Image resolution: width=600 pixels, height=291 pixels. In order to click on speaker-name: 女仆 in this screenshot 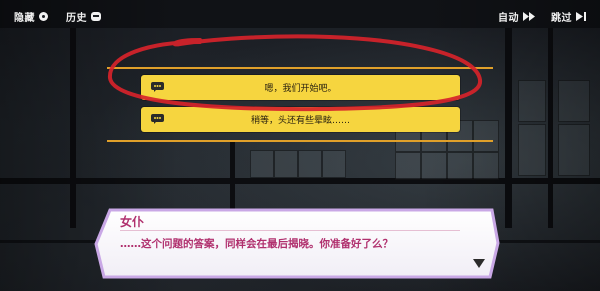, I will do `click(132, 222)`.